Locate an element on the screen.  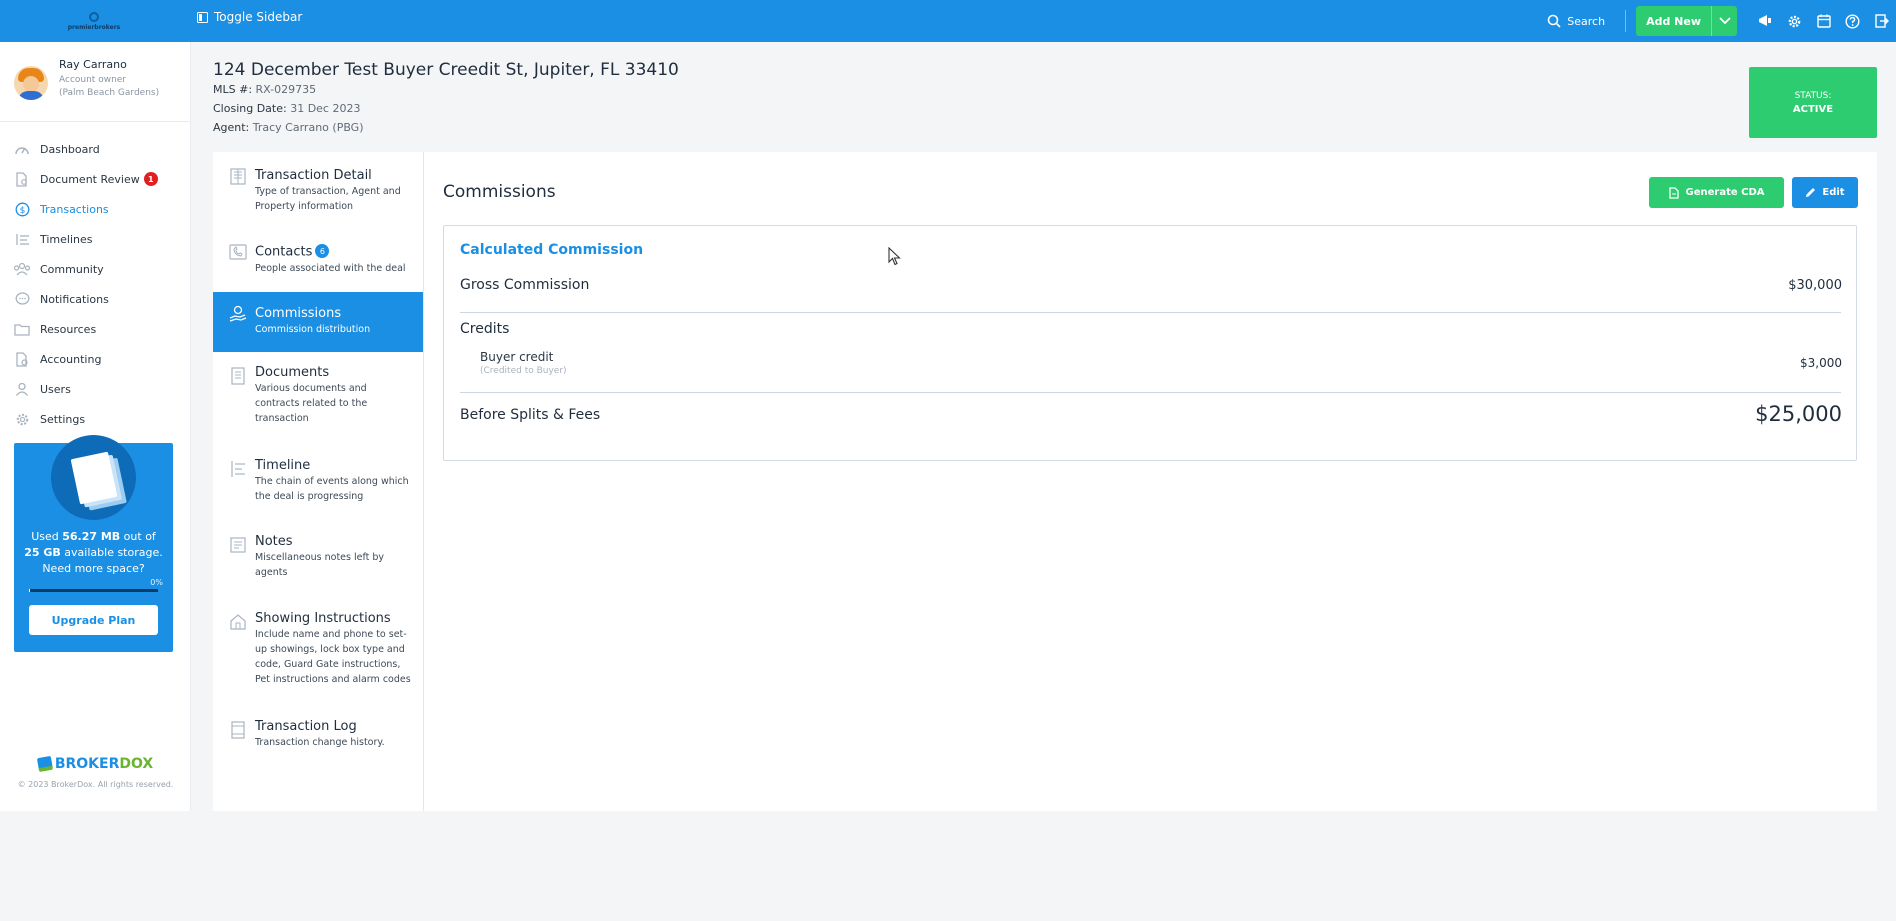
search-button: Search is located at coordinates (1576, 21).